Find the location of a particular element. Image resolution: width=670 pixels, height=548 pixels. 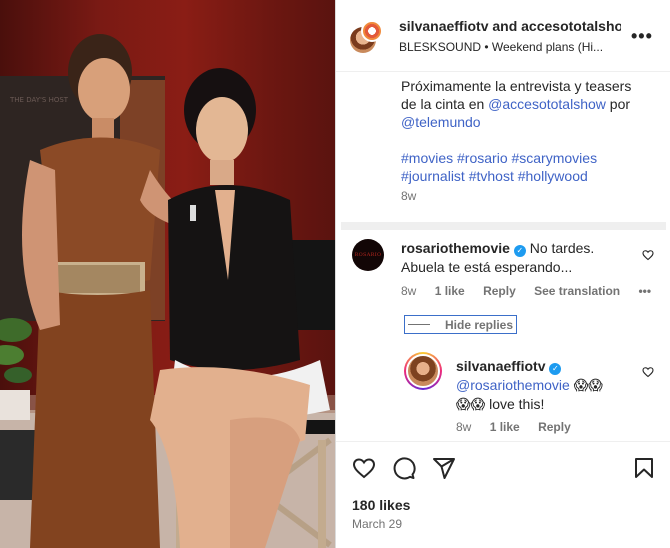

plant is located at coordinates (16, 369).